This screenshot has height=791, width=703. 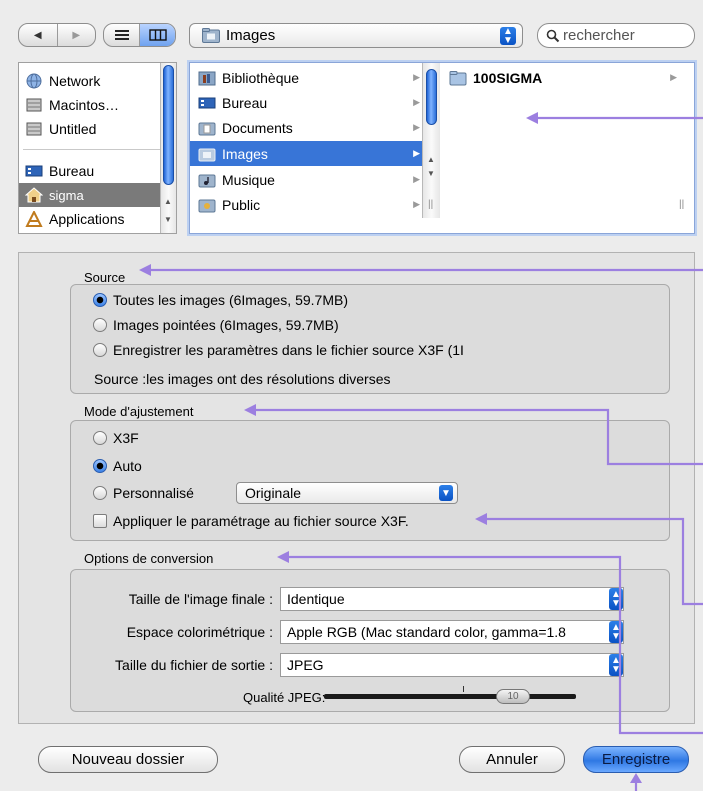 I want to click on adjust-group-title: Mode d'ajustement, so click(x=139, y=411).